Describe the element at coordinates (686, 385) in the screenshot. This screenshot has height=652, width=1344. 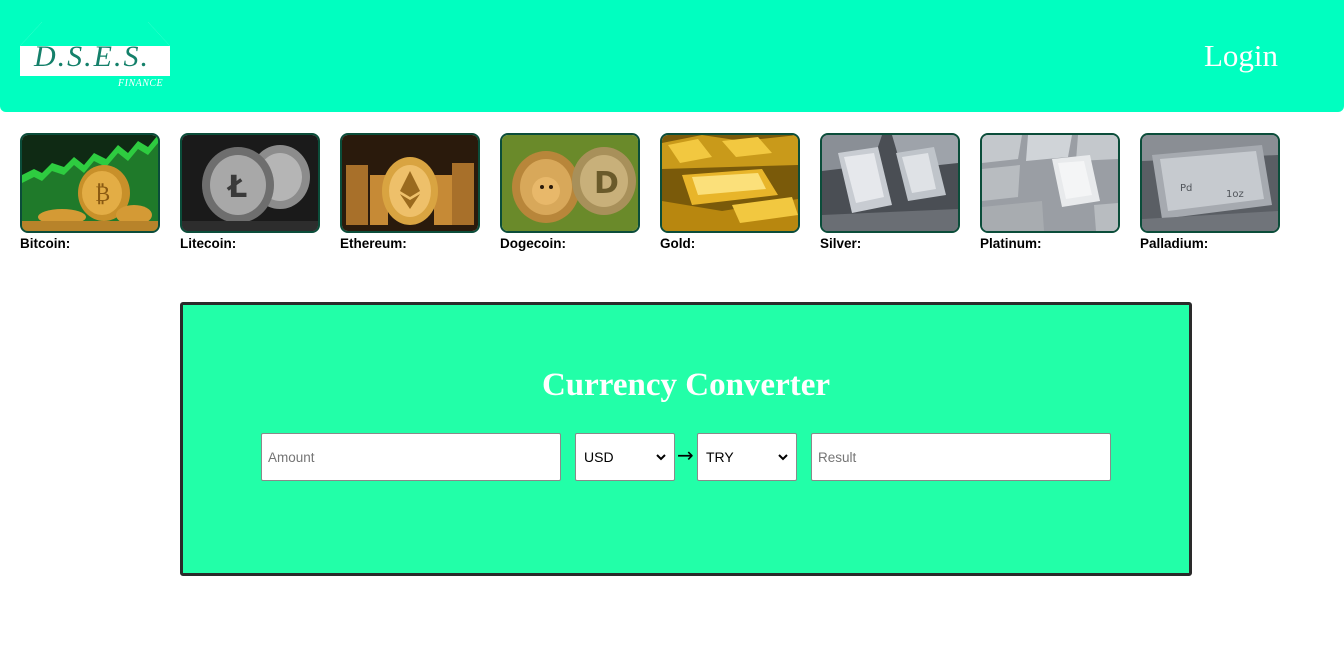
I see `converter-title: Currency Converter` at that location.